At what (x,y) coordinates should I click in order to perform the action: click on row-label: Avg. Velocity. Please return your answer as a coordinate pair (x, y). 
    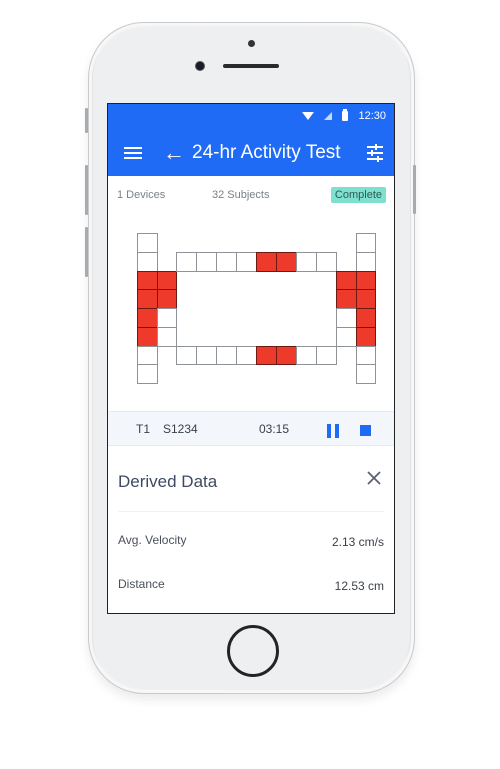
    Looking at the image, I should click on (152, 540).